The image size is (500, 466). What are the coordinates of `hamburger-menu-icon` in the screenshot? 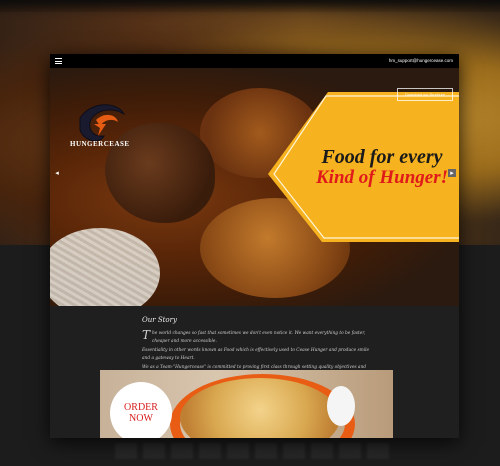 It's located at (58, 61).